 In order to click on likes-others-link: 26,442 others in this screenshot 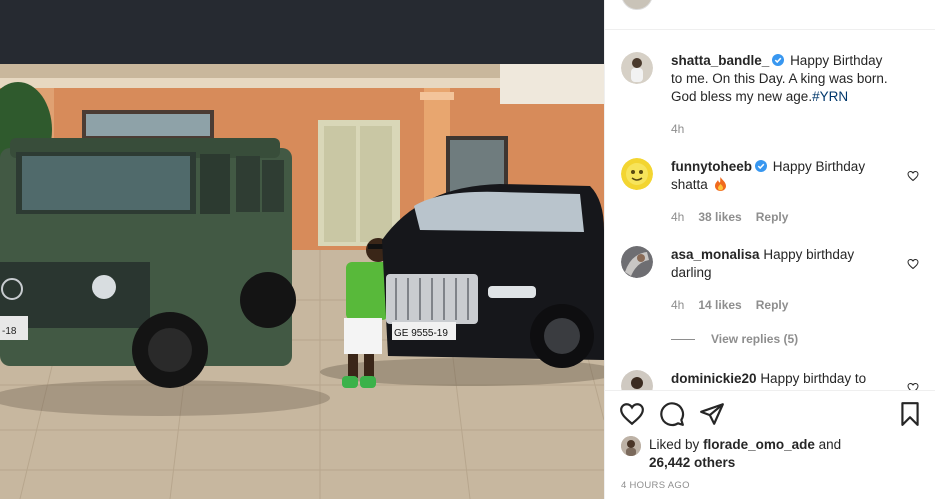, I will do `click(692, 462)`.